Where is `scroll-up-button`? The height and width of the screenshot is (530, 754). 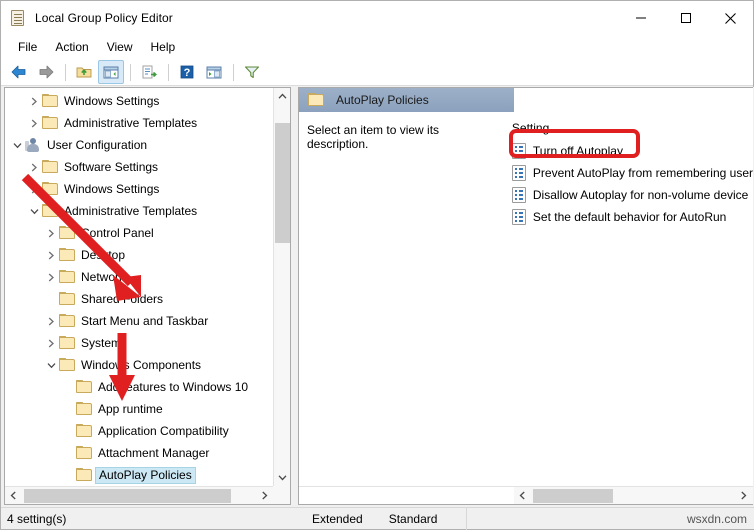
scroll-up-button is located at coordinates (282, 96).